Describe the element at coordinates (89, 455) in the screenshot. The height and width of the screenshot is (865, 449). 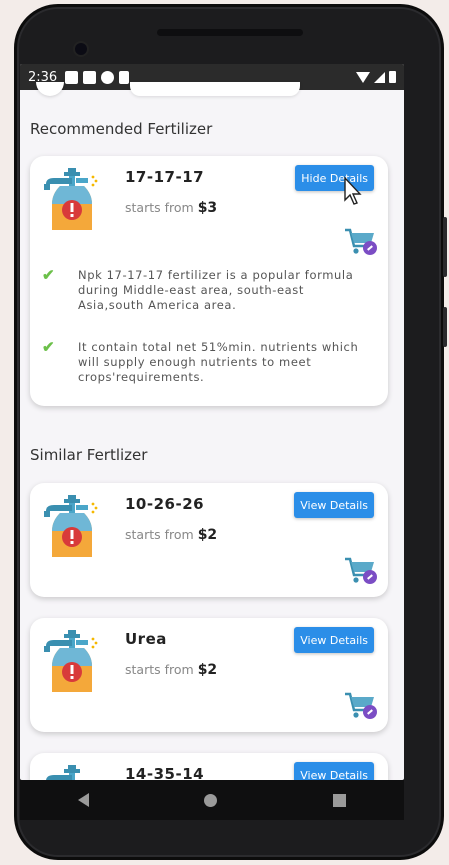
I see `similar-title: Similar Fertlizer` at that location.